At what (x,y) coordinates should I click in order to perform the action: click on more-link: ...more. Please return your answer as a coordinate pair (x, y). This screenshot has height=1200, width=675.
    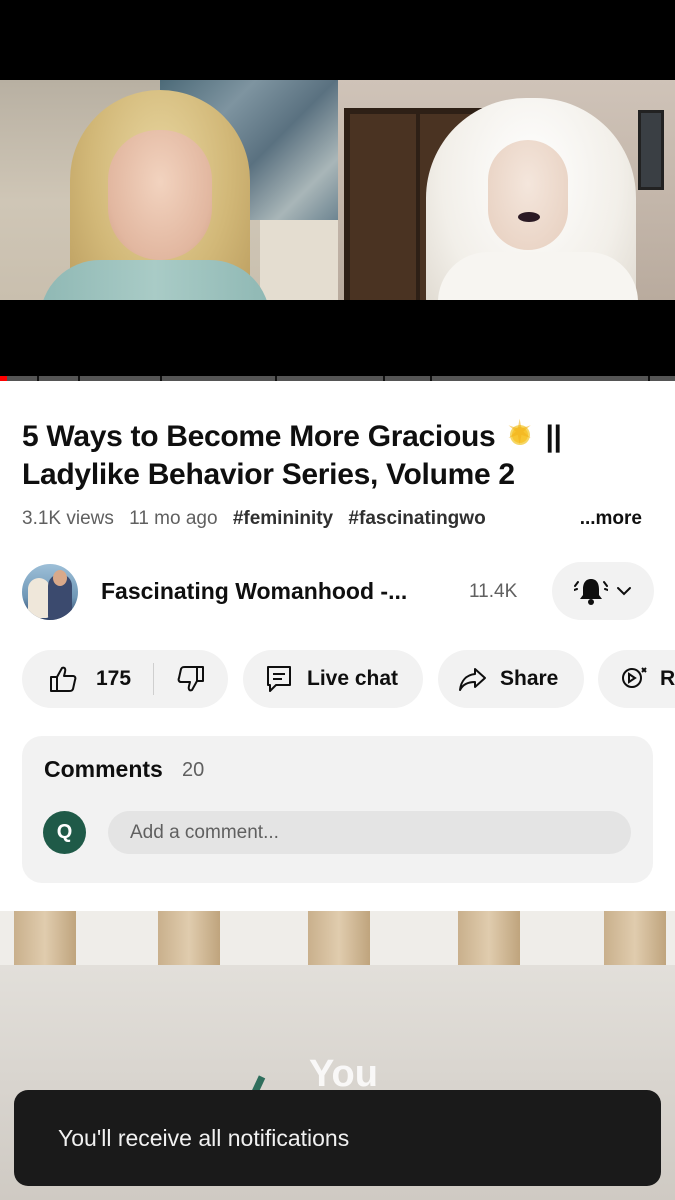
    Looking at the image, I should click on (590, 521).